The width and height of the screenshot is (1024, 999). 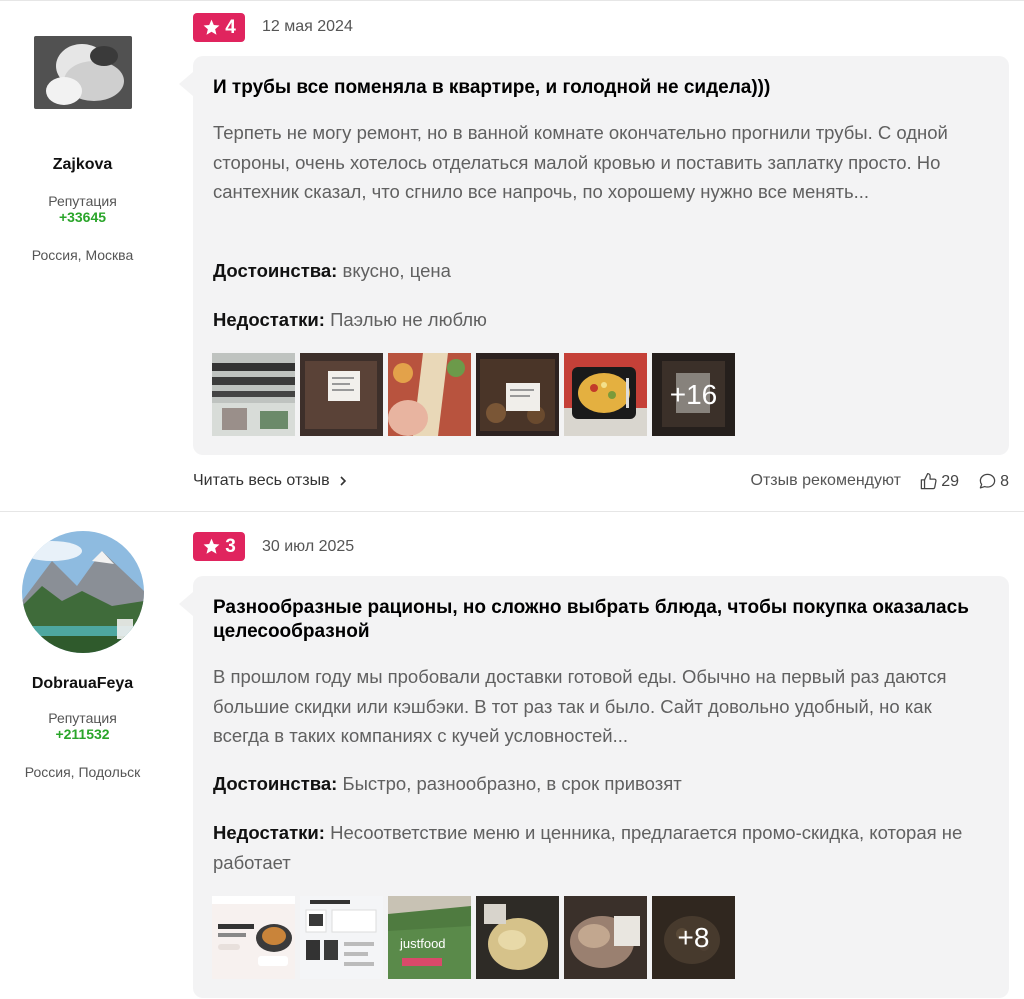 I want to click on photo-thumbnail-more: +8, so click(x=693, y=937).